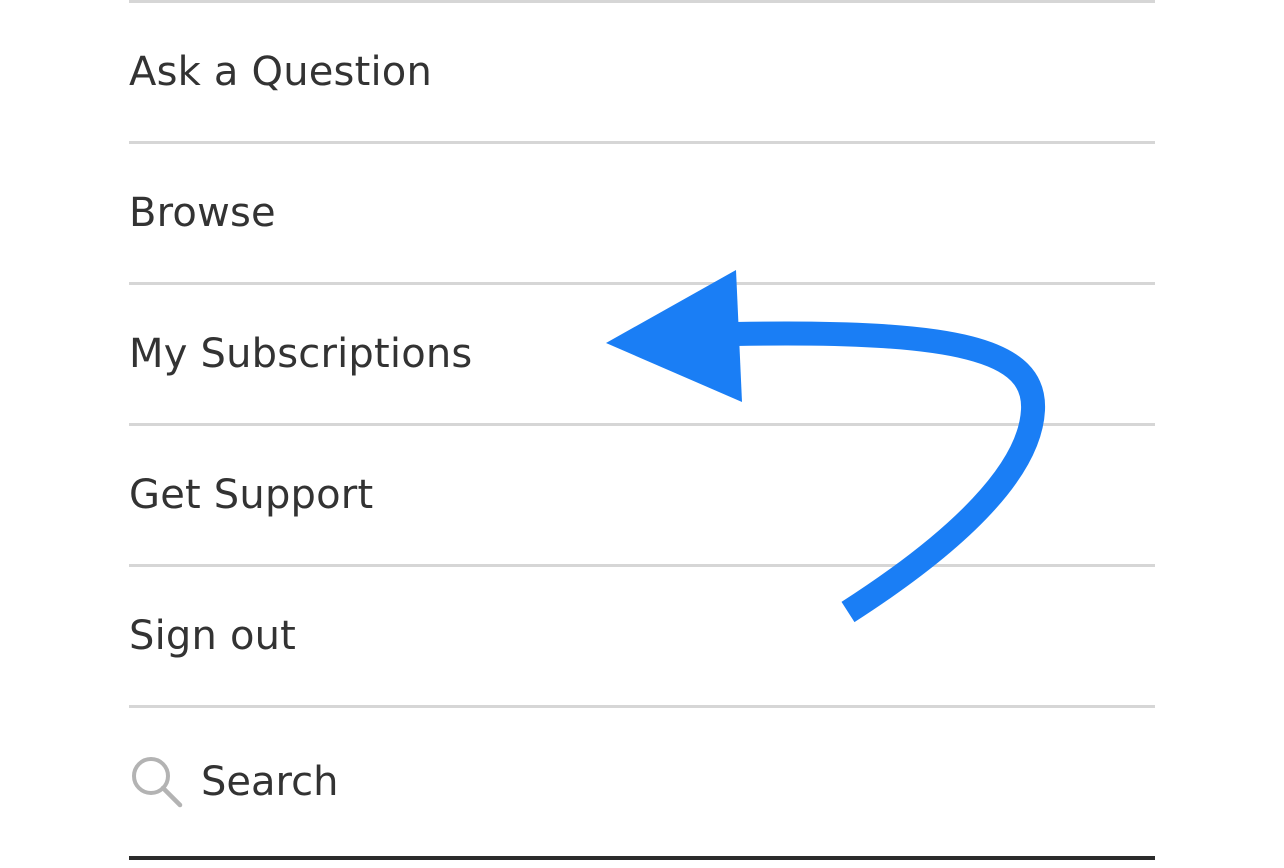 Image resolution: width=1284 pixels, height=868 pixels. Describe the element at coordinates (301, 354) in the screenshot. I see `menu-item-label: My Subscriptions` at that location.